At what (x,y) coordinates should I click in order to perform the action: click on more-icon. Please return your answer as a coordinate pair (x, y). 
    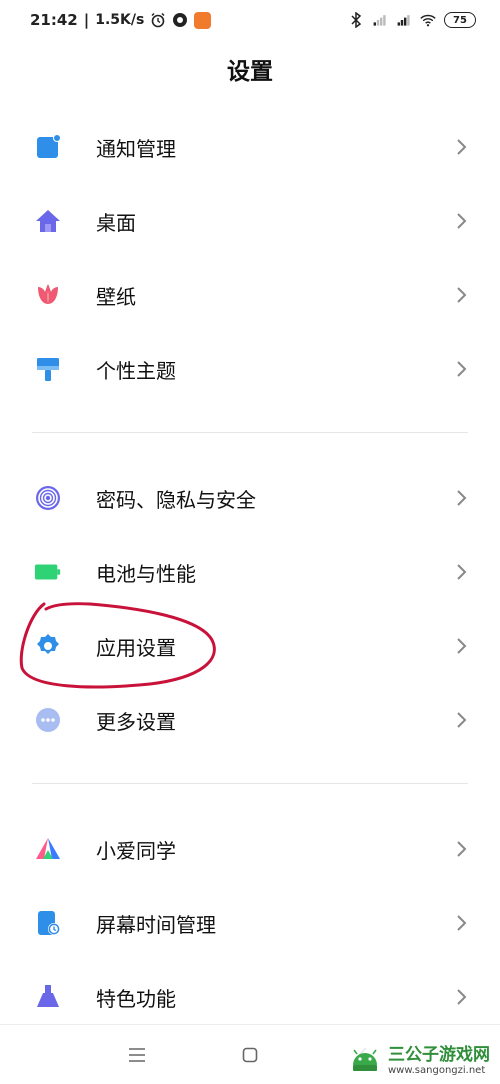
    Looking at the image, I should click on (48, 720).